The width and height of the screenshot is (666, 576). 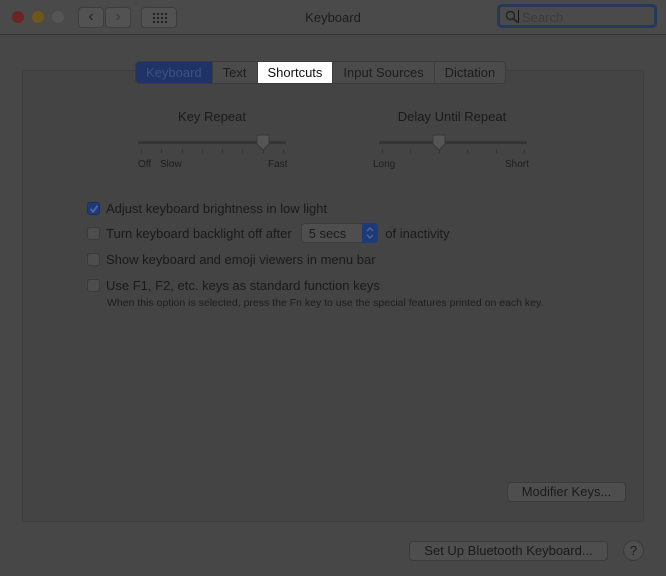 What do you see at coordinates (93, 285) in the screenshot?
I see `function-keys-checkbox` at bounding box center [93, 285].